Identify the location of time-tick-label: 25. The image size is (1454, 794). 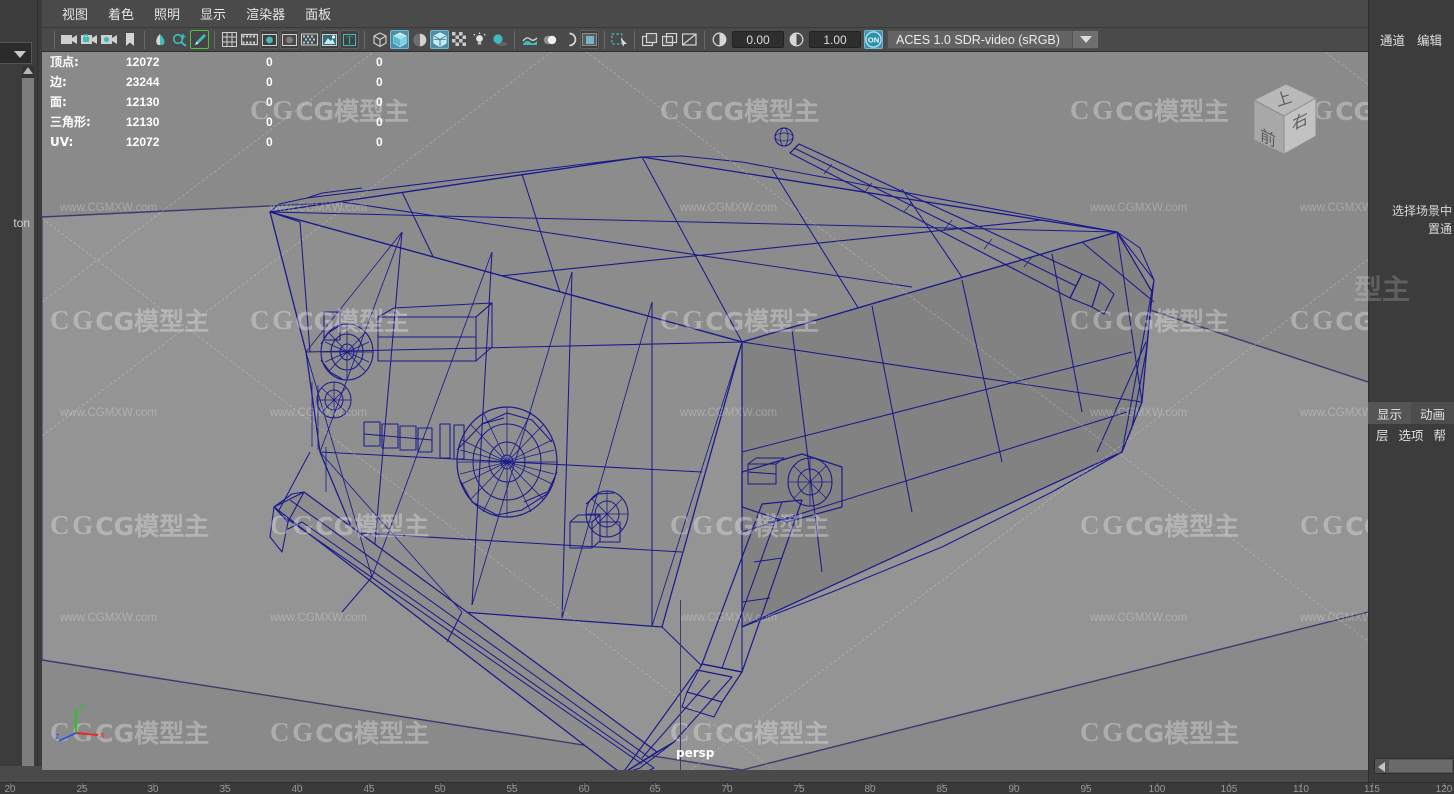
(82, 789).